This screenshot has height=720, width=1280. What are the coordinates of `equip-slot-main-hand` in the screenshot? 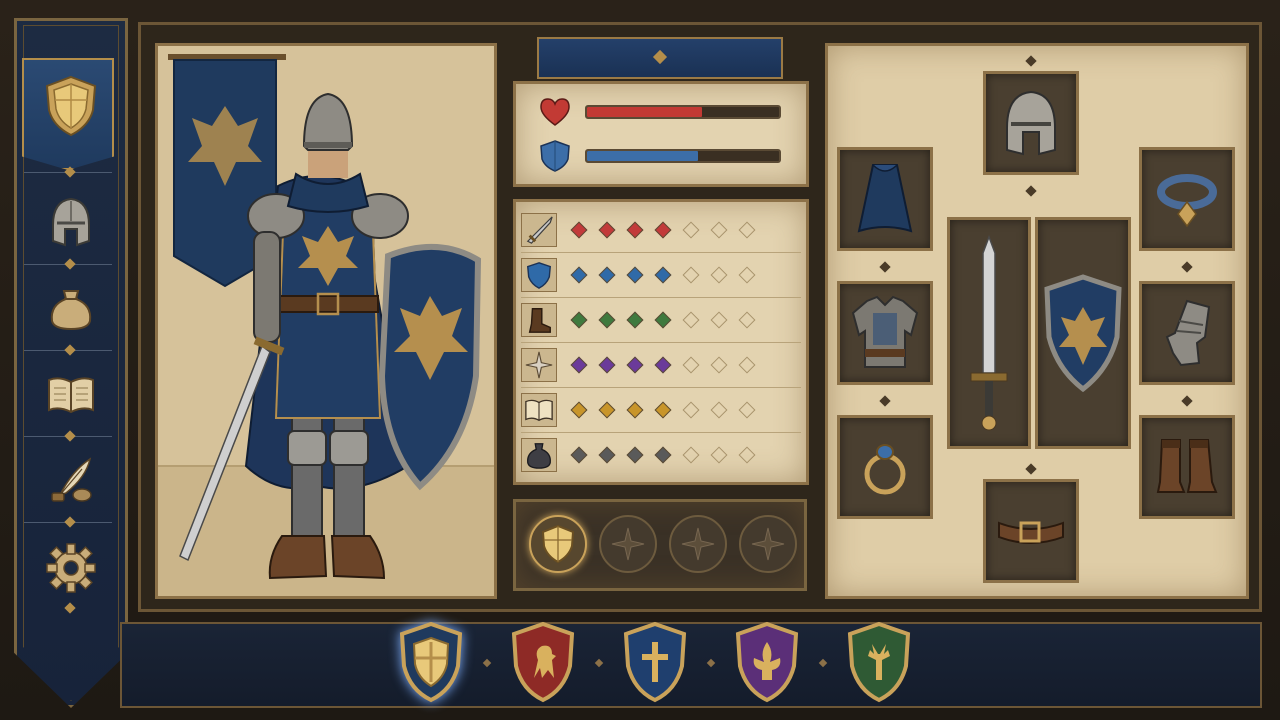 It's located at (989, 333).